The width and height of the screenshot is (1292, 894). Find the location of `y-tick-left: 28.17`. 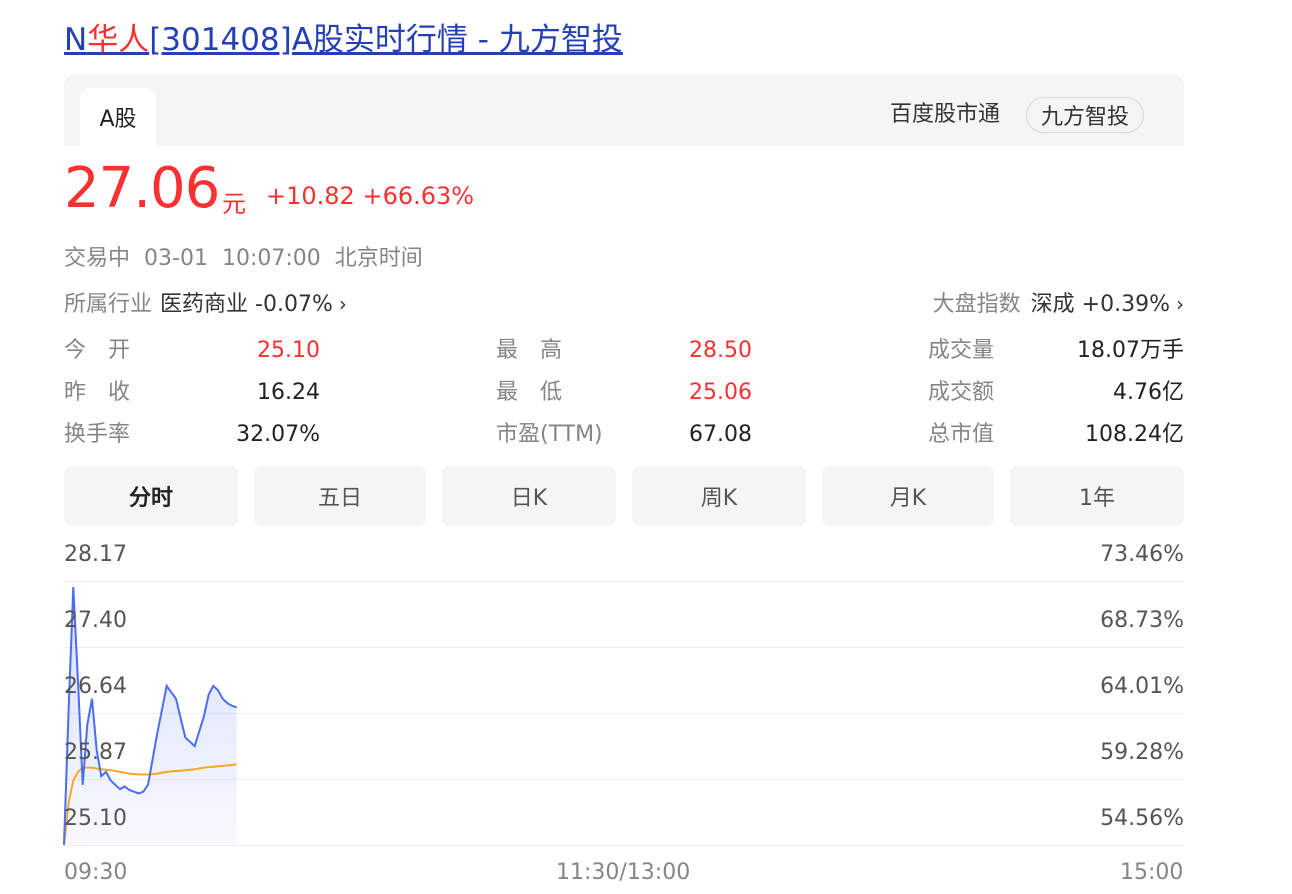

y-tick-left: 28.17 is located at coordinates (95, 554).